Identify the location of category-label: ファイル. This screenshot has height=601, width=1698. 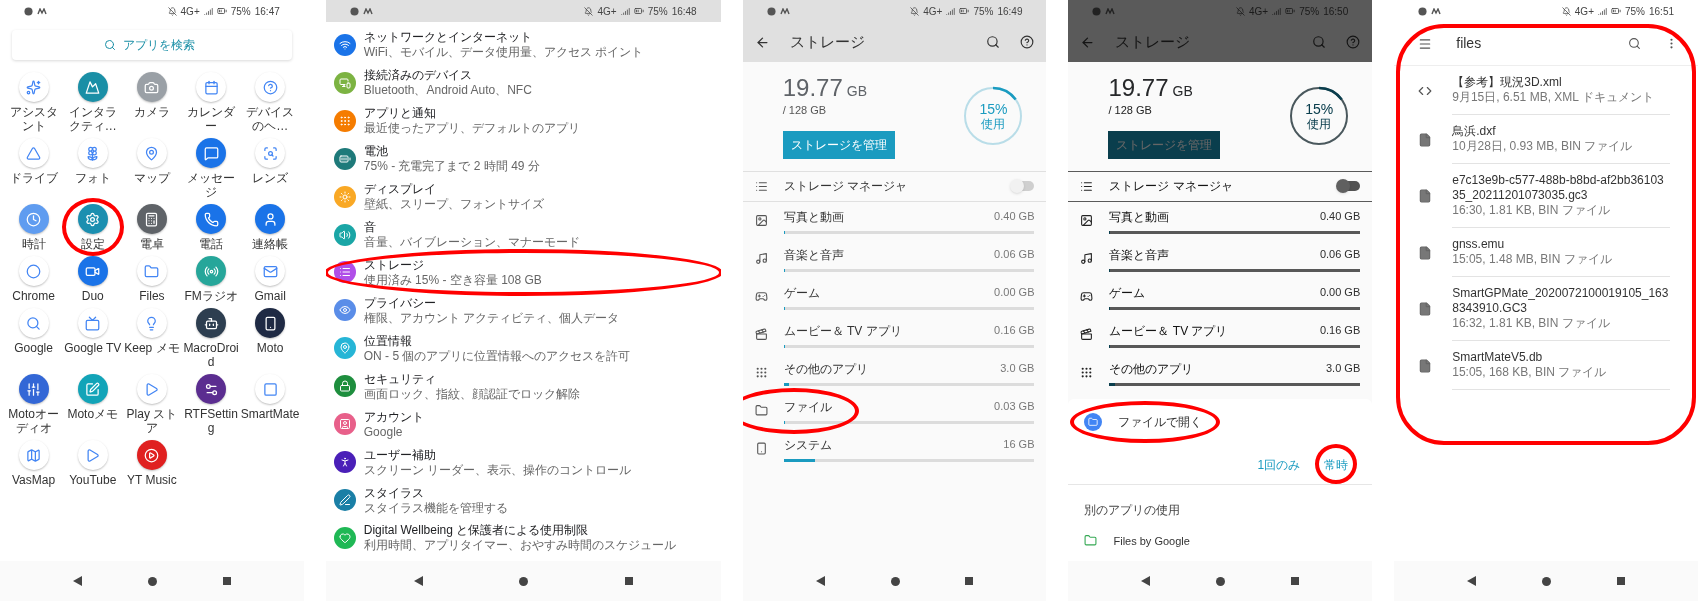
(807, 406).